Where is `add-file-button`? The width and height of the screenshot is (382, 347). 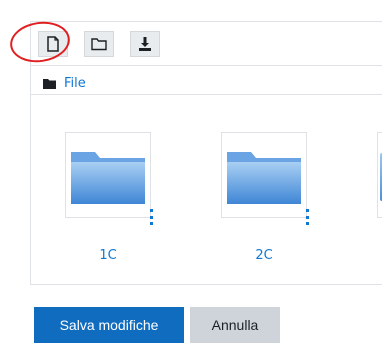 add-file-button is located at coordinates (53, 44).